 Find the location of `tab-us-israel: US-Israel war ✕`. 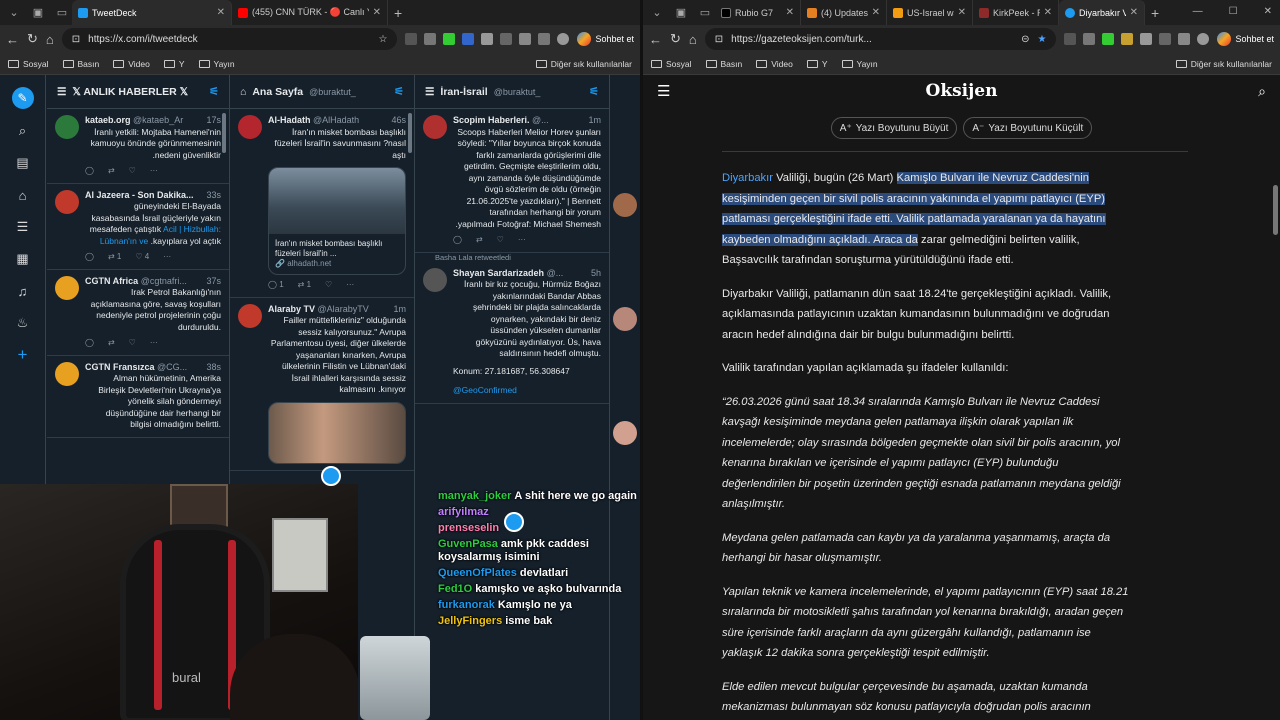

tab-us-israel: US-Israel war ✕ is located at coordinates (930, 12).